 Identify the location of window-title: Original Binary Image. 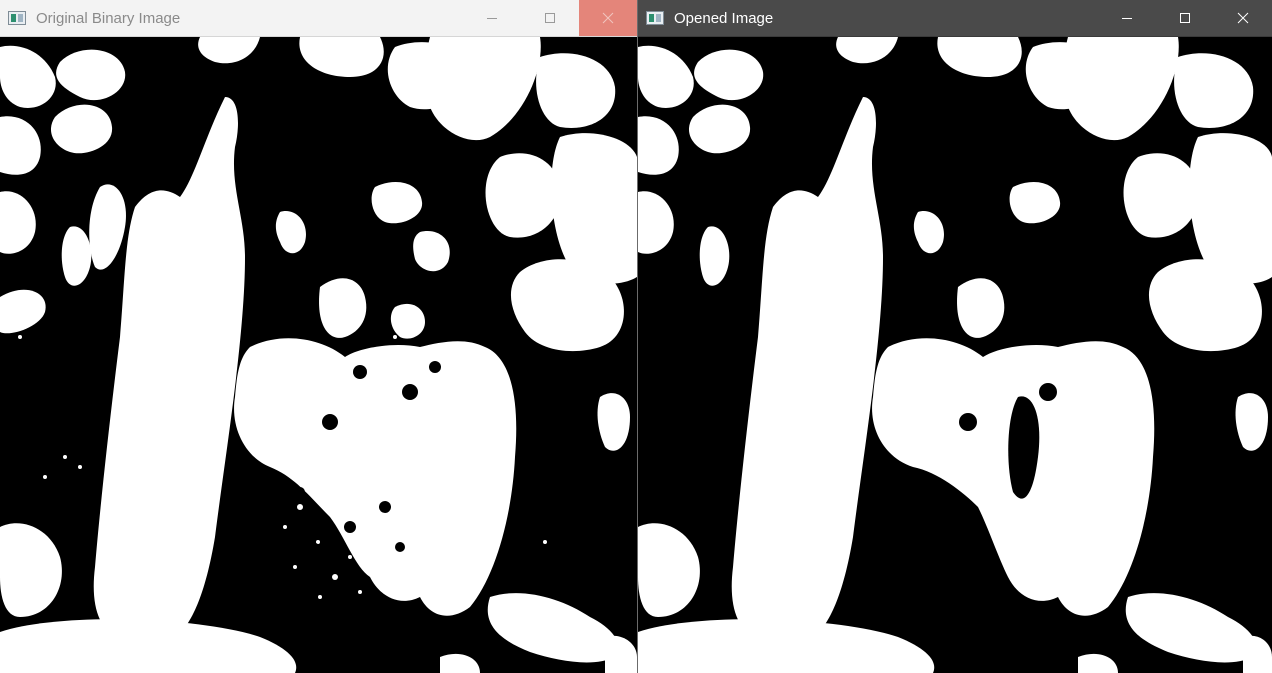
(108, 18).